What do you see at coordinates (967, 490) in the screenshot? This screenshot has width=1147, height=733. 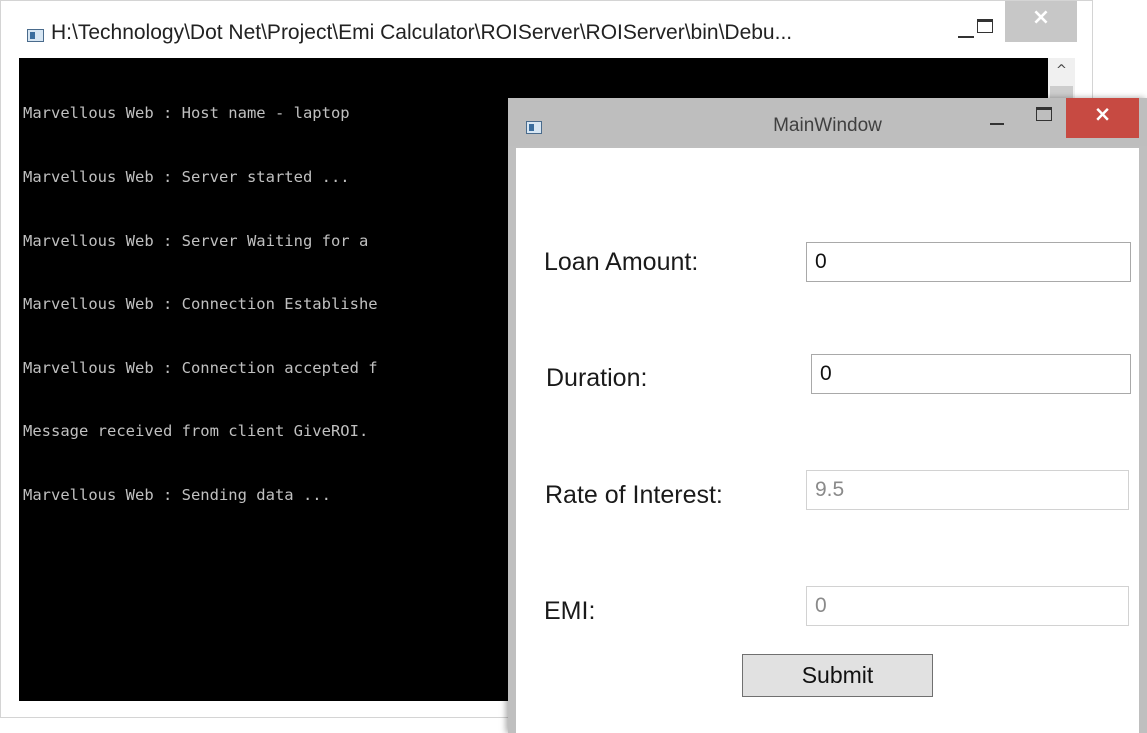 I see `rate-of-interest-field` at bounding box center [967, 490].